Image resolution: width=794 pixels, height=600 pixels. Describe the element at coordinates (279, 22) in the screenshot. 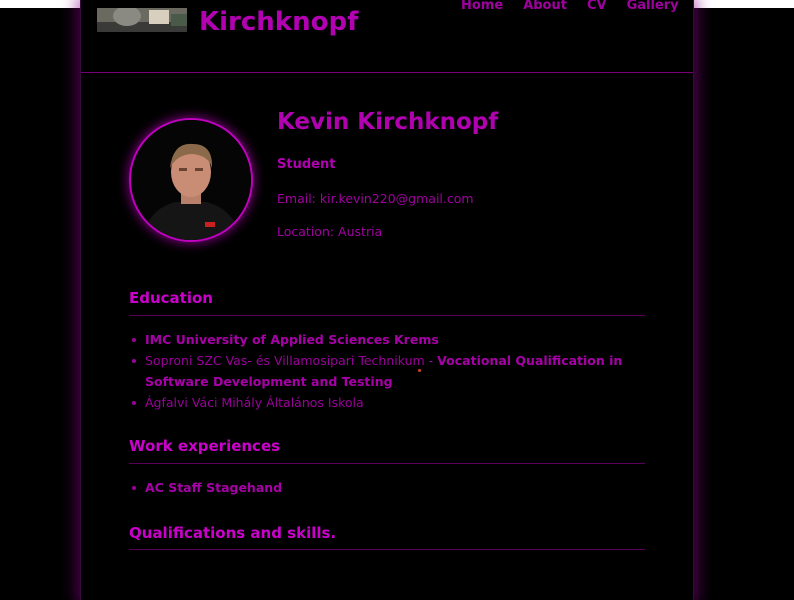

I see `header-name: Kirchknopf` at that location.